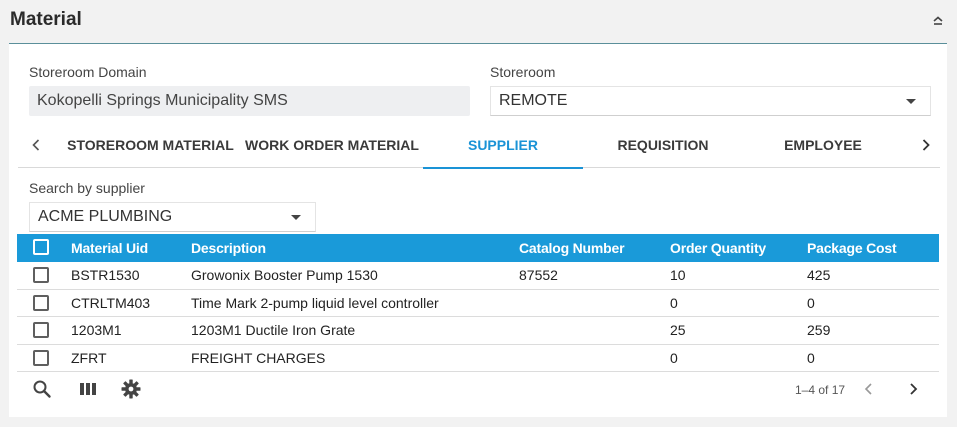  I want to click on table-row: 1203M1 1203M1 Ductile Iron Grate 25 259, so click(478, 331).